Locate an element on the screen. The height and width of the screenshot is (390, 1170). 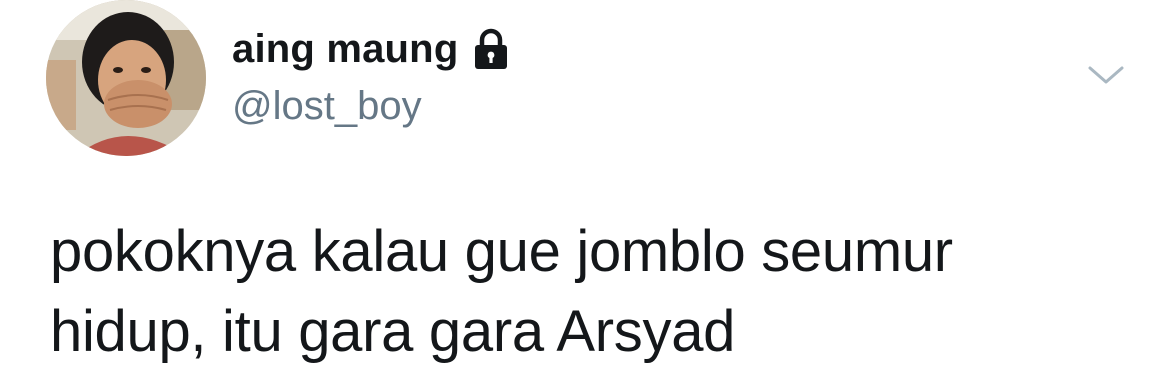
avatar is located at coordinates (126, 78).